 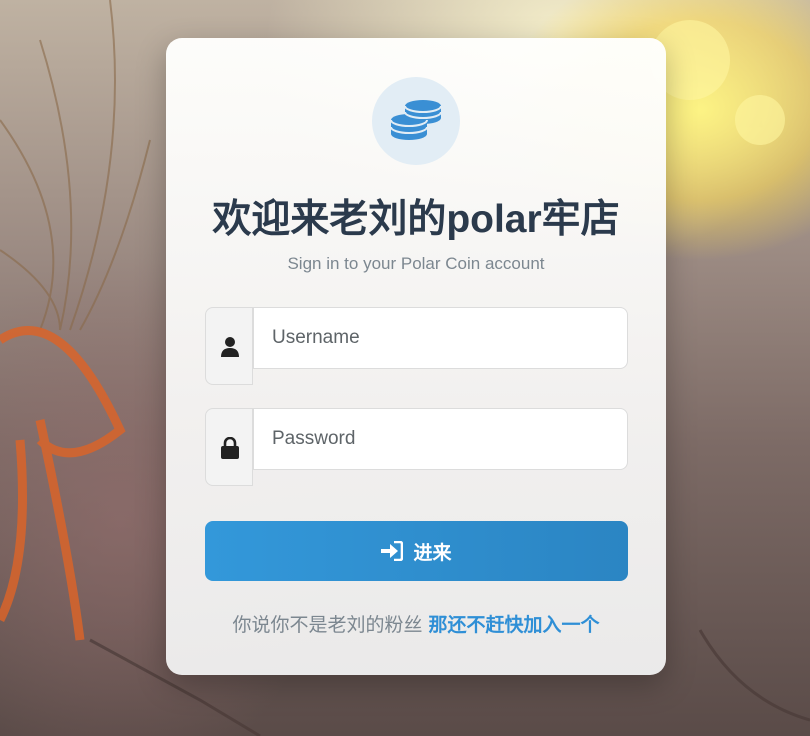 I want to click on page-title: 欢迎来老刘的polar牢店, so click(x=416, y=219).